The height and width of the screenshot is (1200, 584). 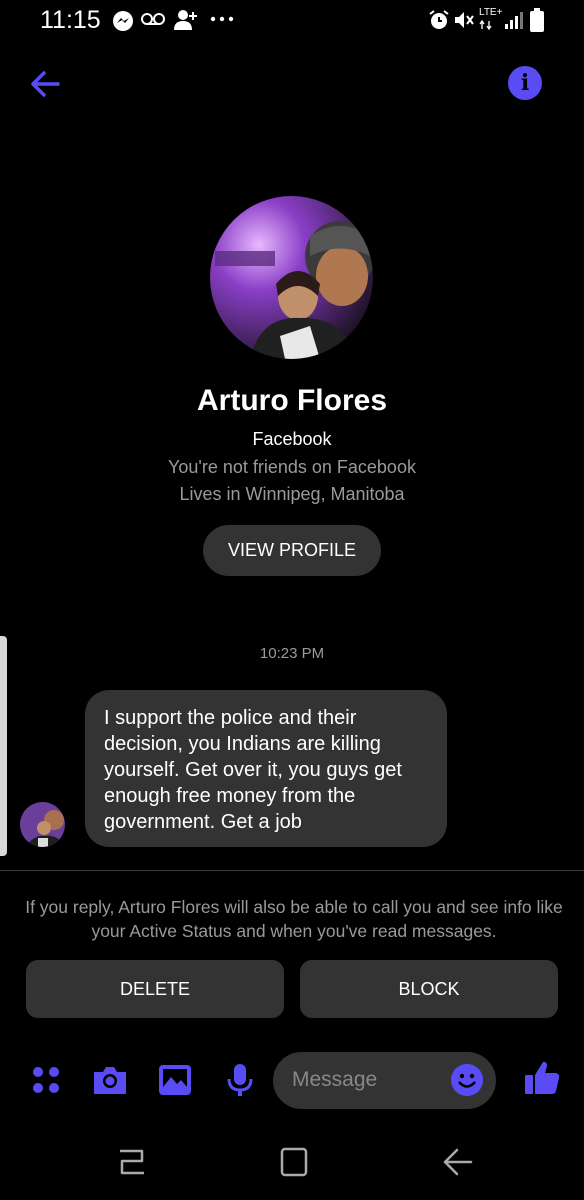 What do you see at coordinates (537, 20) in the screenshot?
I see `battery-icon` at bounding box center [537, 20].